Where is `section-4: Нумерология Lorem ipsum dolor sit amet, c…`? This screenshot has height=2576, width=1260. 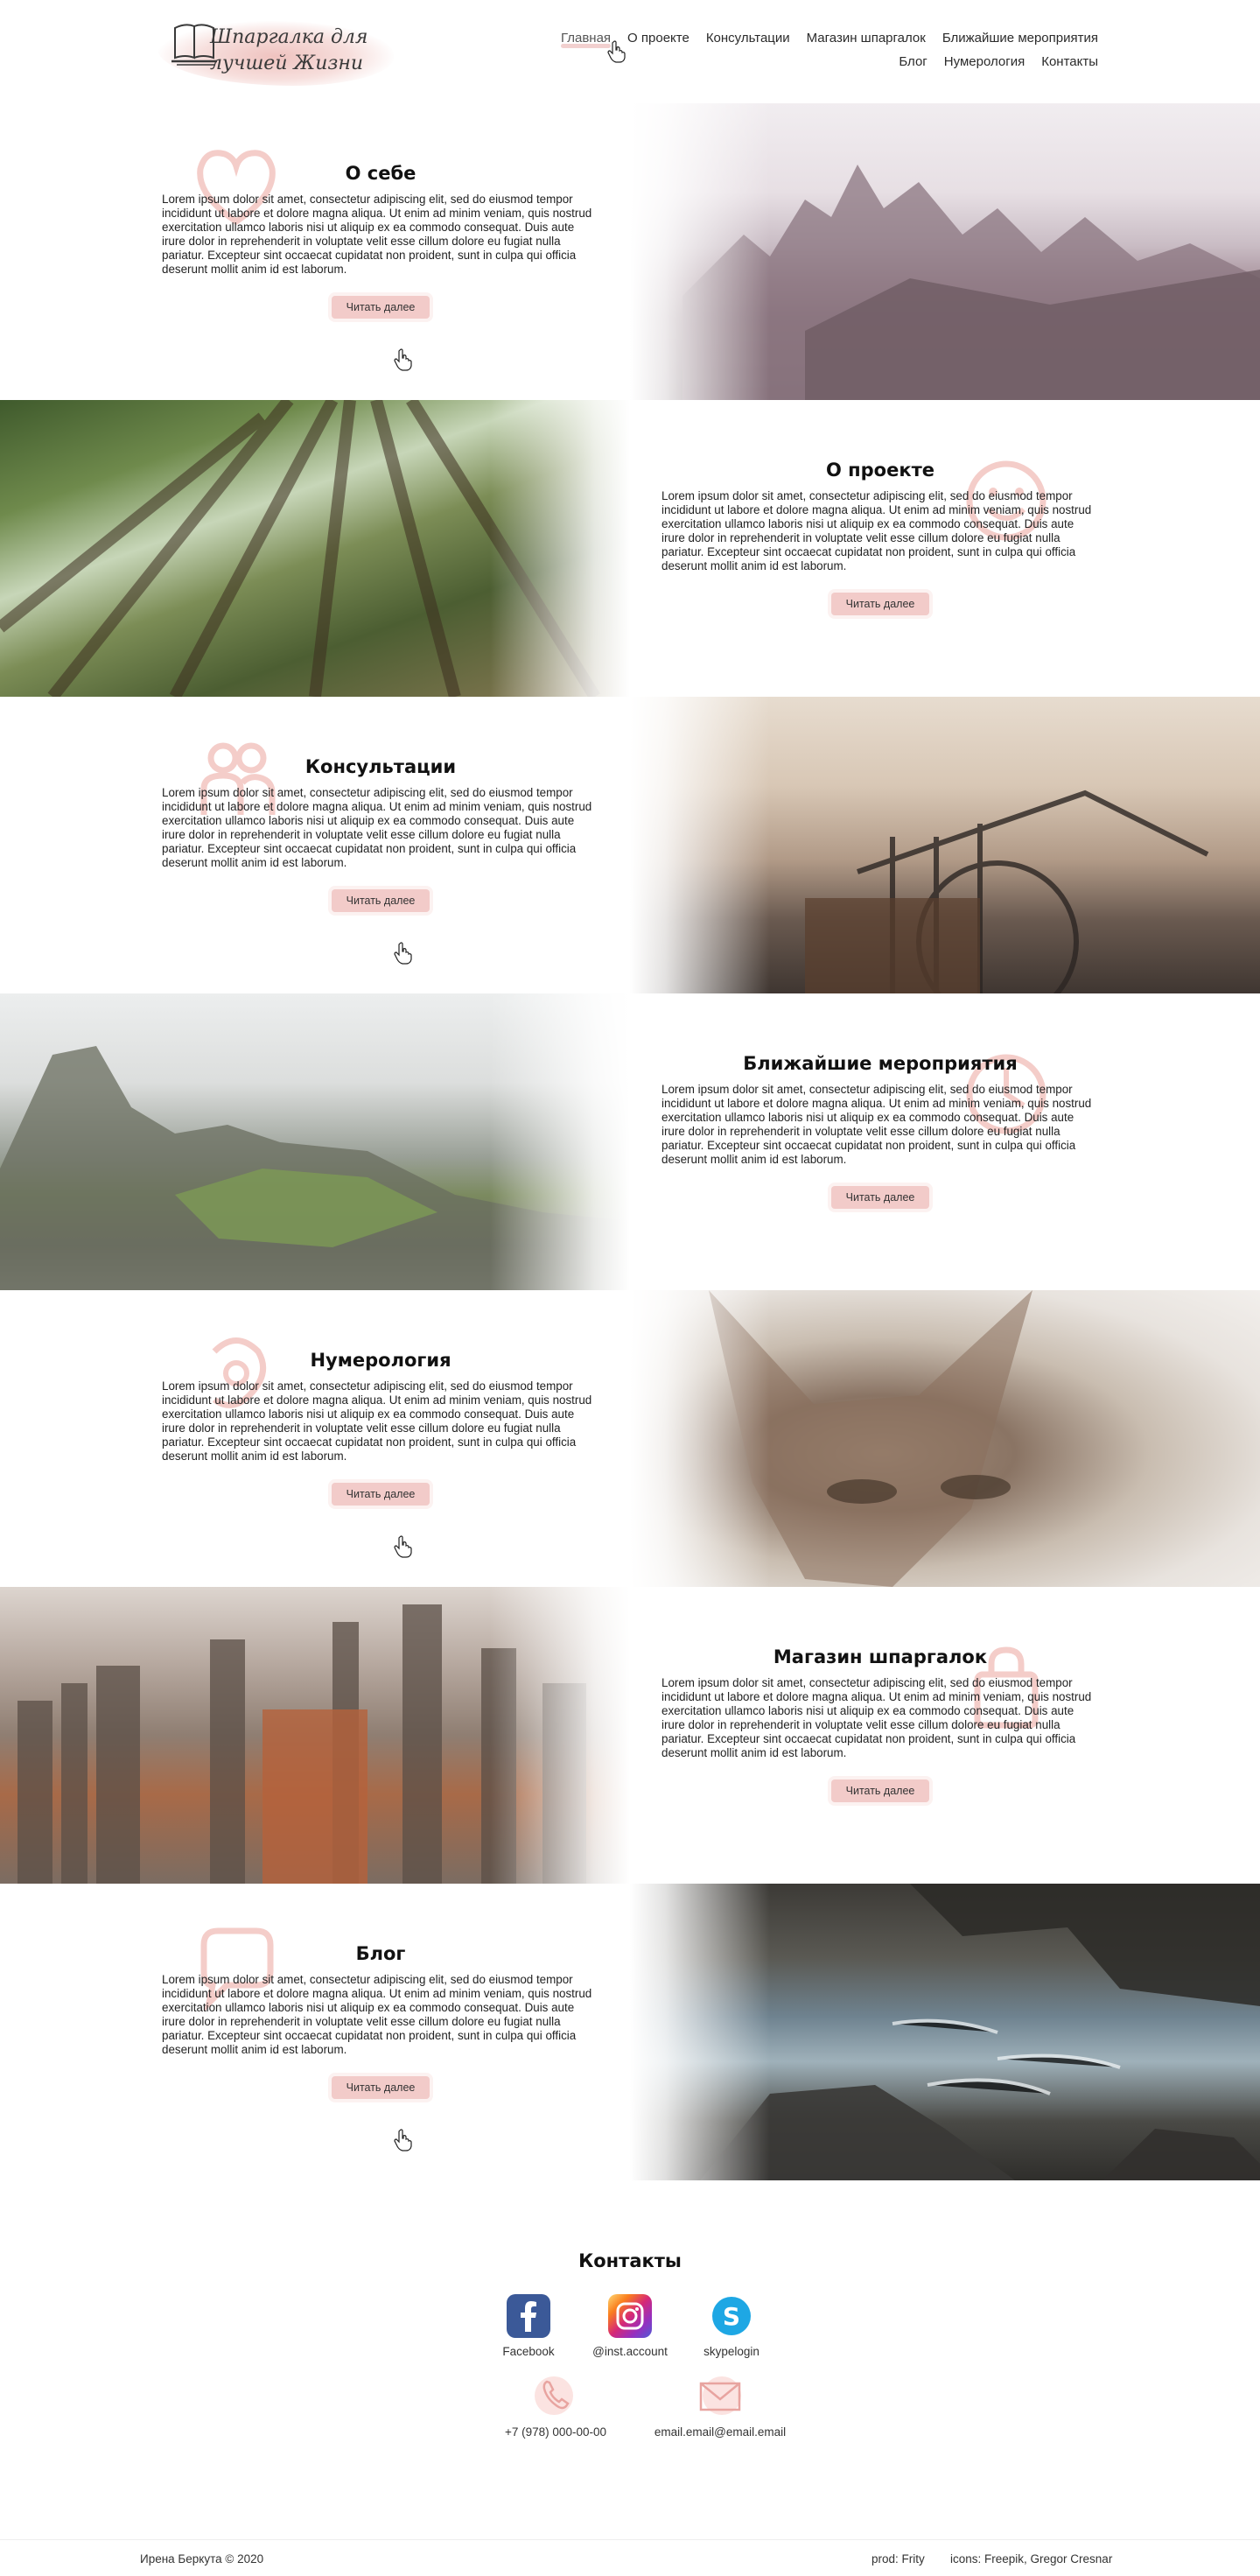 section-4: Нумерология Lorem ipsum dolor sit amet, c… is located at coordinates (630, 1438).